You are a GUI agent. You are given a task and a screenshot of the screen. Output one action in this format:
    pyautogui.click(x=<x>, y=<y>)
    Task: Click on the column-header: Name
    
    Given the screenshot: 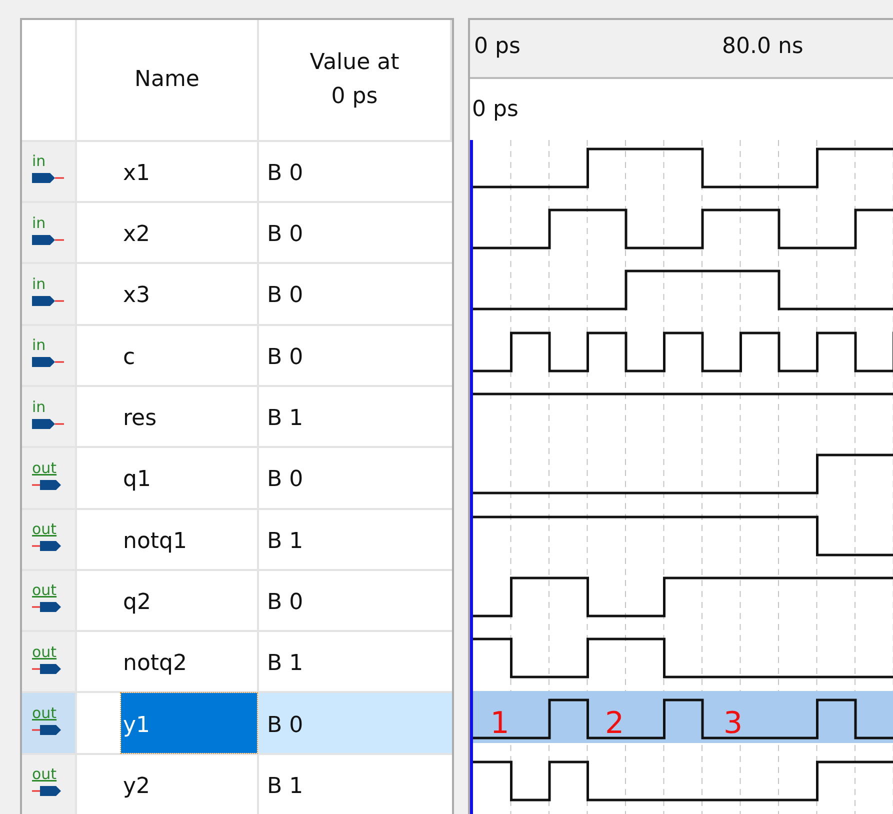 What is the action you would take?
    pyautogui.click(x=168, y=80)
    